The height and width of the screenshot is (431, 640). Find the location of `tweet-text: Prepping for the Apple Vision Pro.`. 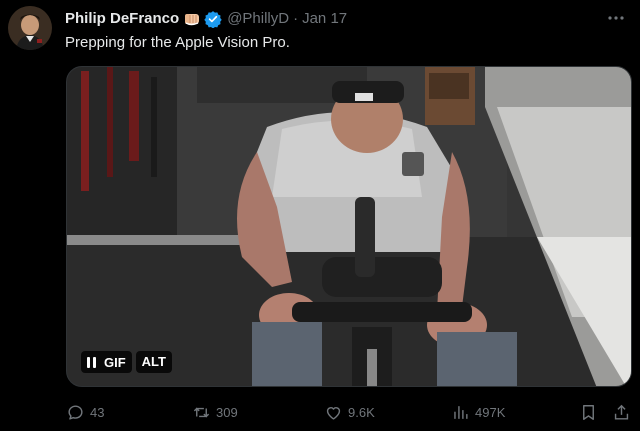

tweet-text: Prepping for the Apple Vision Pro. is located at coordinates (177, 42).